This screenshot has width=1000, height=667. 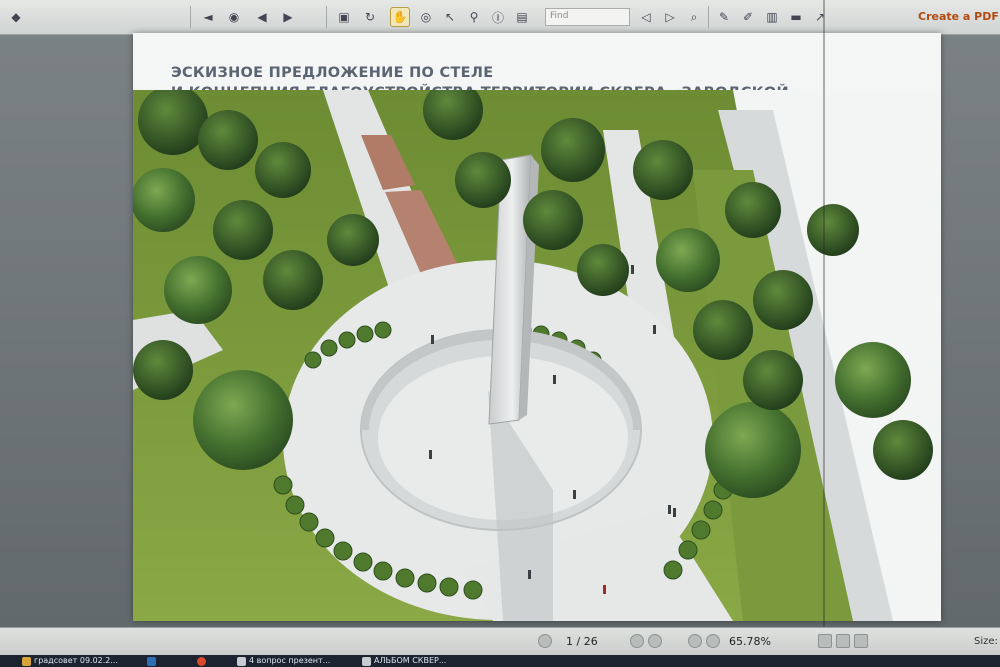 What do you see at coordinates (545, 641) in the screenshot?
I see `first-page-icon` at bounding box center [545, 641].